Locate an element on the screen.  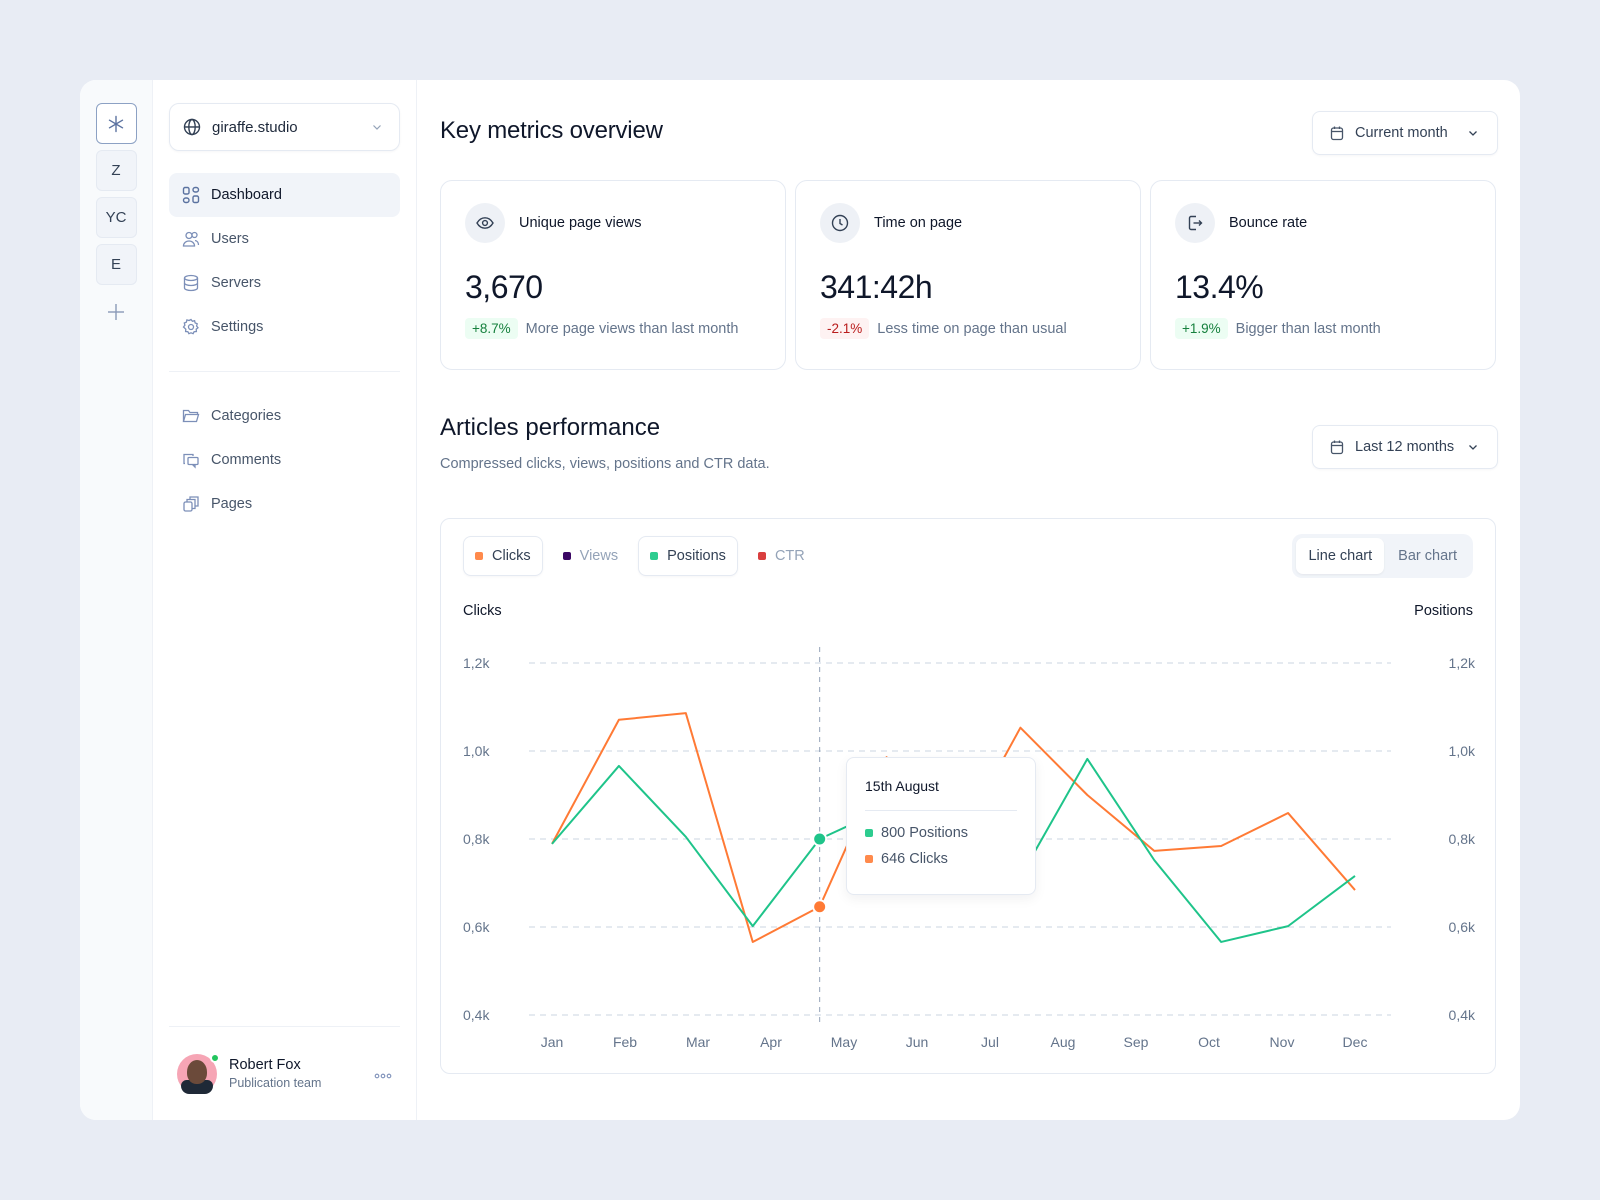
sidebar-item-settings: Settings is located at coordinates (284, 327).